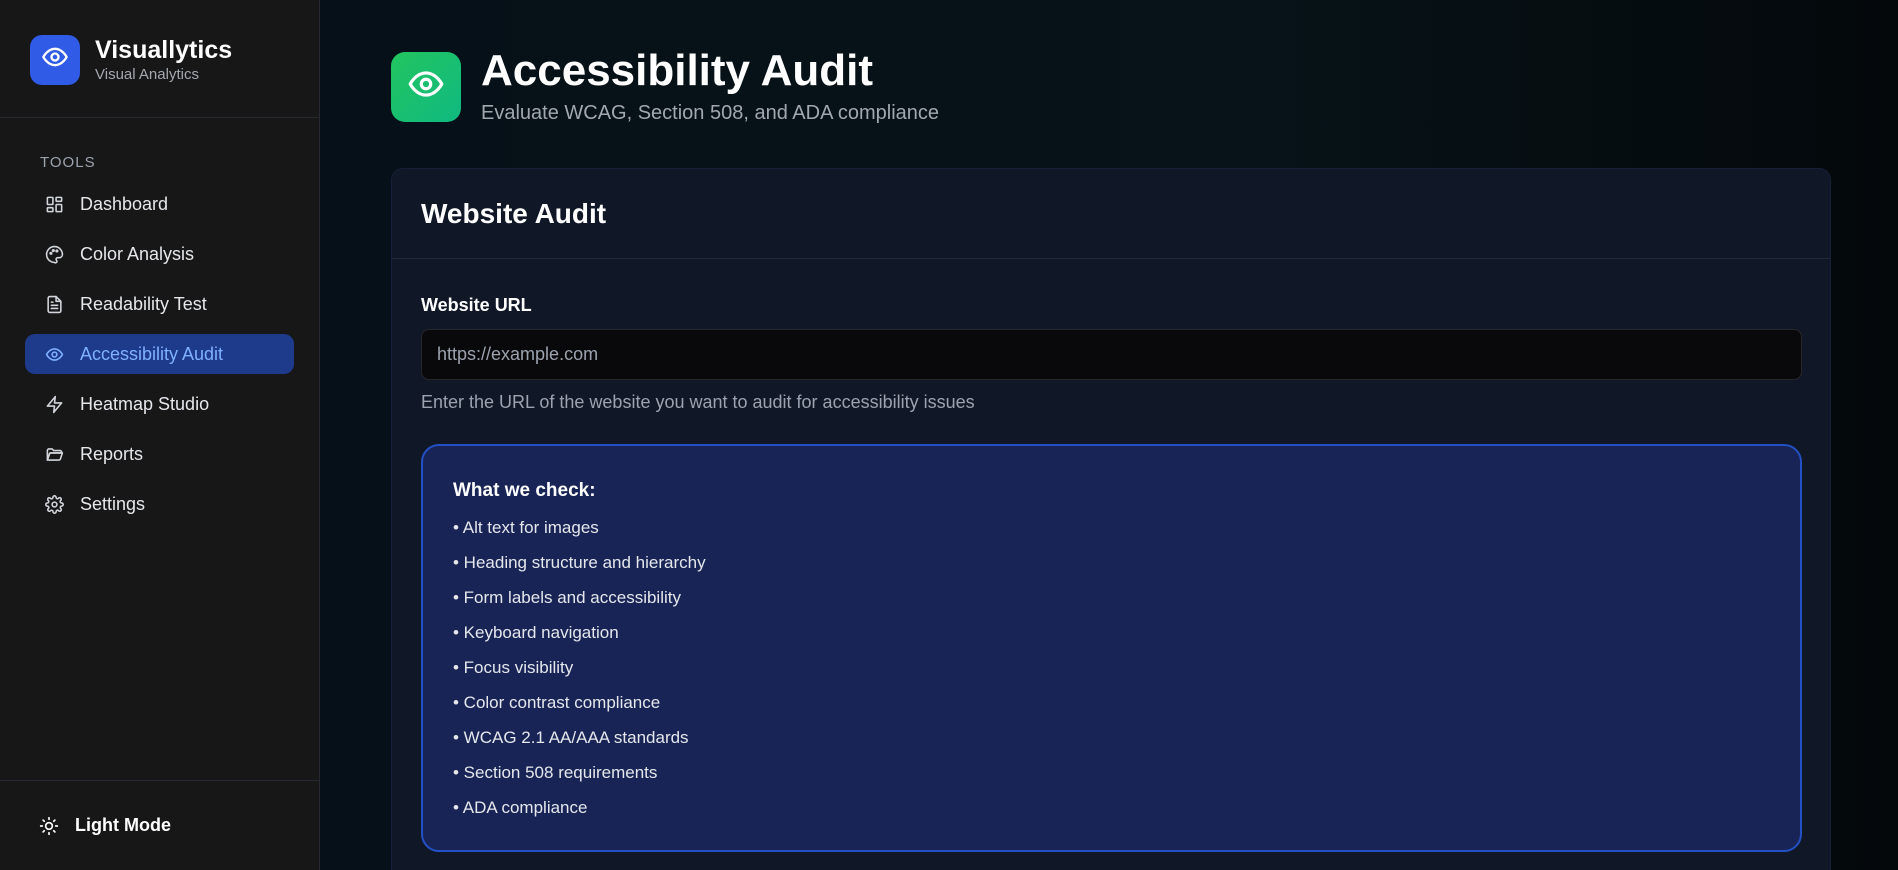 This screenshot has width=1898, height=870. What do you see at coordinates (112, 453) in the screenshot?
I see `sidebar-item-label: Reports` at bounding box center [112, 453].